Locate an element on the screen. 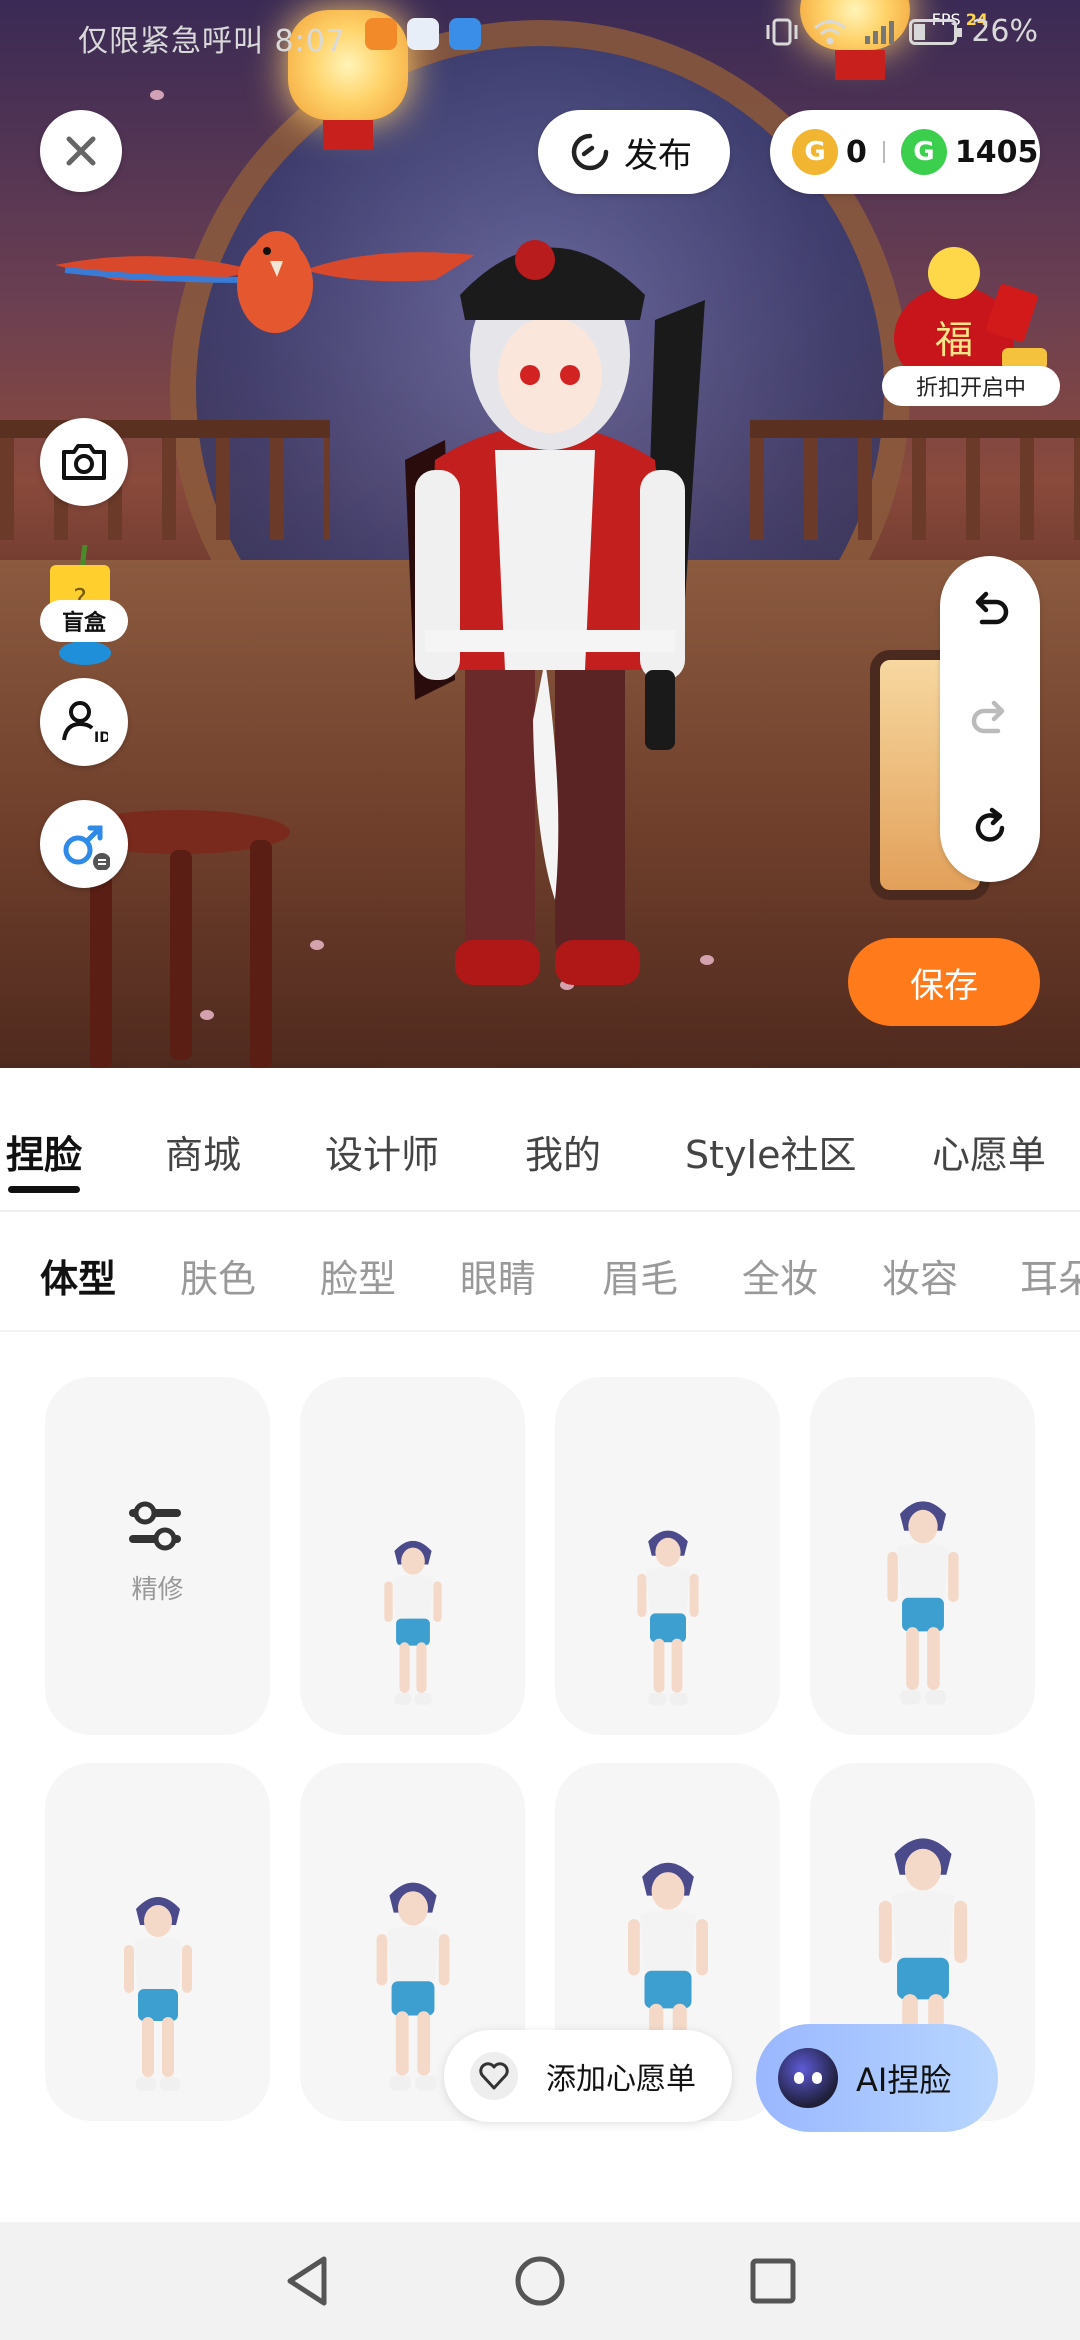 The width and height of the screenshot is (1080, 2340). sliders-icon is located at coordinates (155, 1526).